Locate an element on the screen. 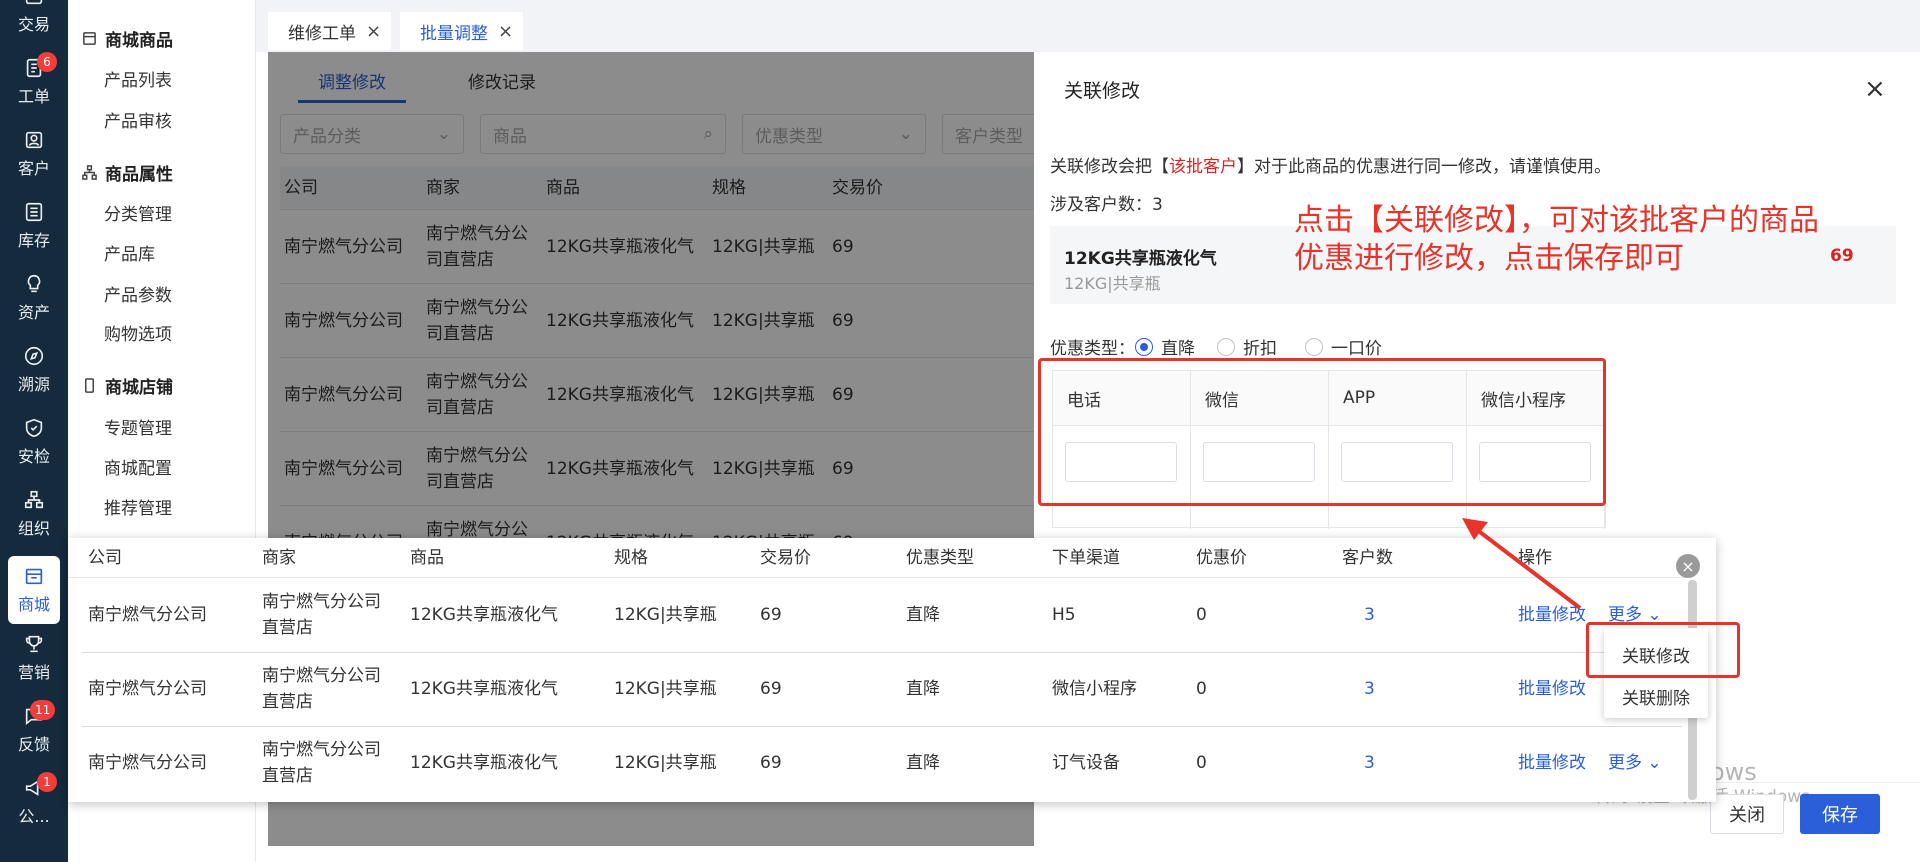 The height and width of the screenshot is (862, 1920). menu-item-product-params: 产品参数 is located at coordinates (138, 293).